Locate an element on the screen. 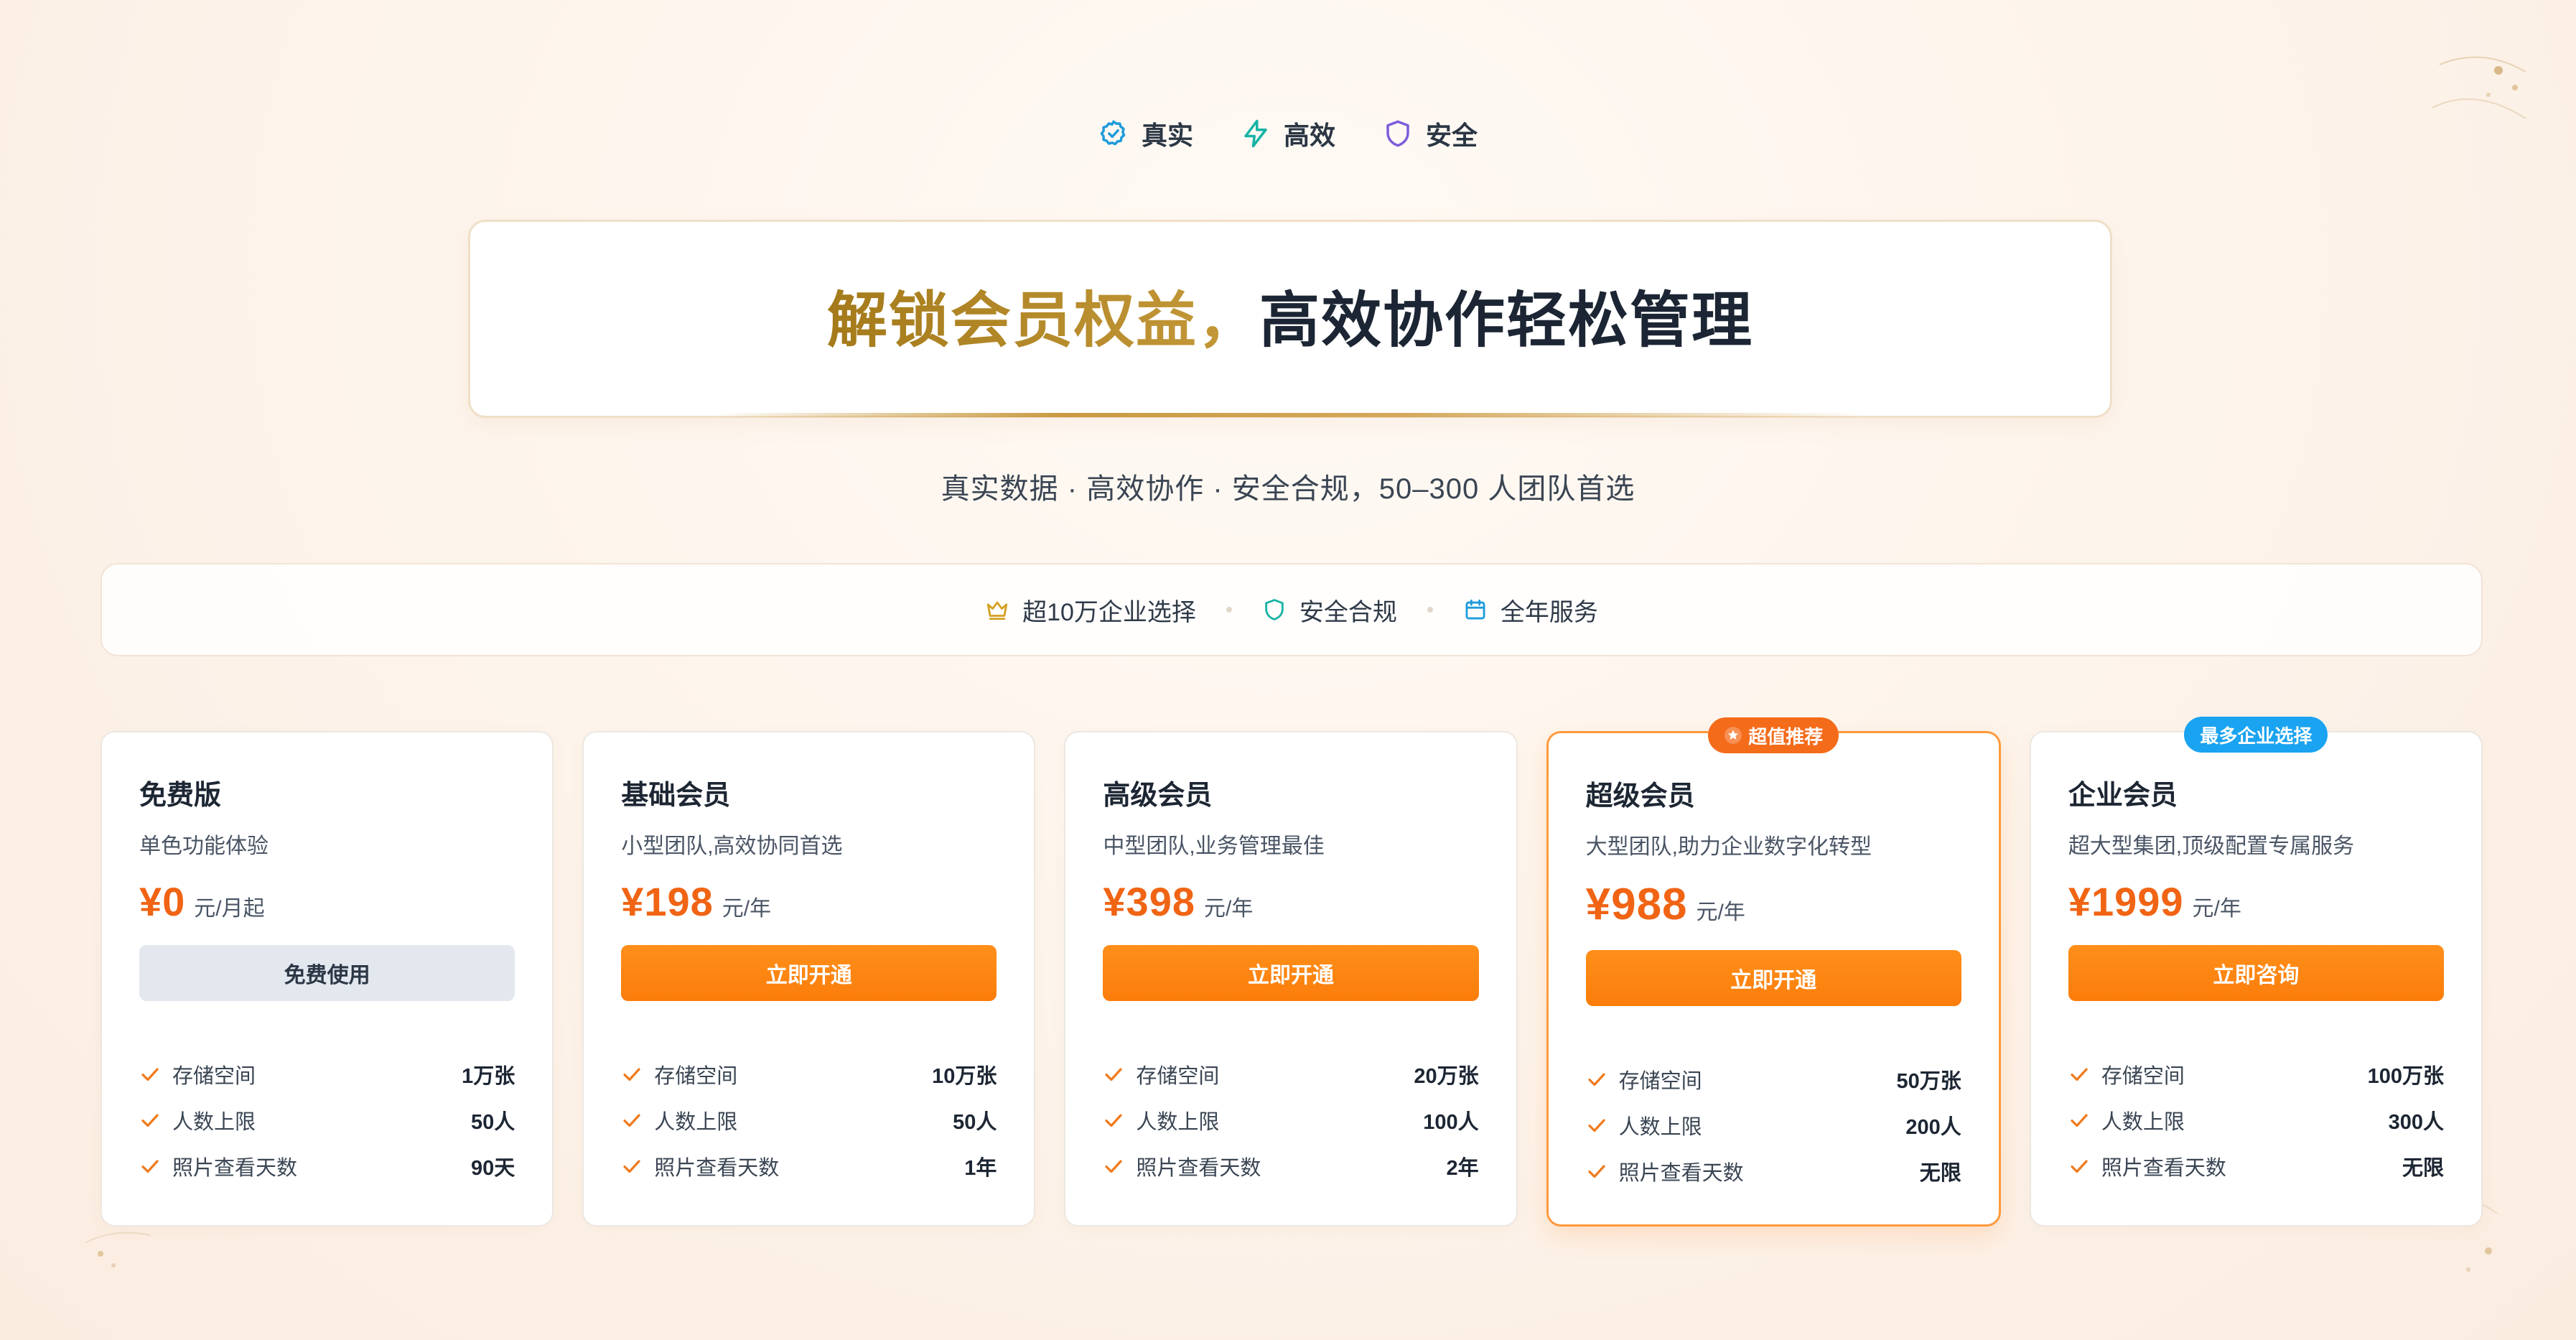 This screenshot has width=2576, height=1340. plan-name: 高级会员 is located at coordinates (1158, 796).